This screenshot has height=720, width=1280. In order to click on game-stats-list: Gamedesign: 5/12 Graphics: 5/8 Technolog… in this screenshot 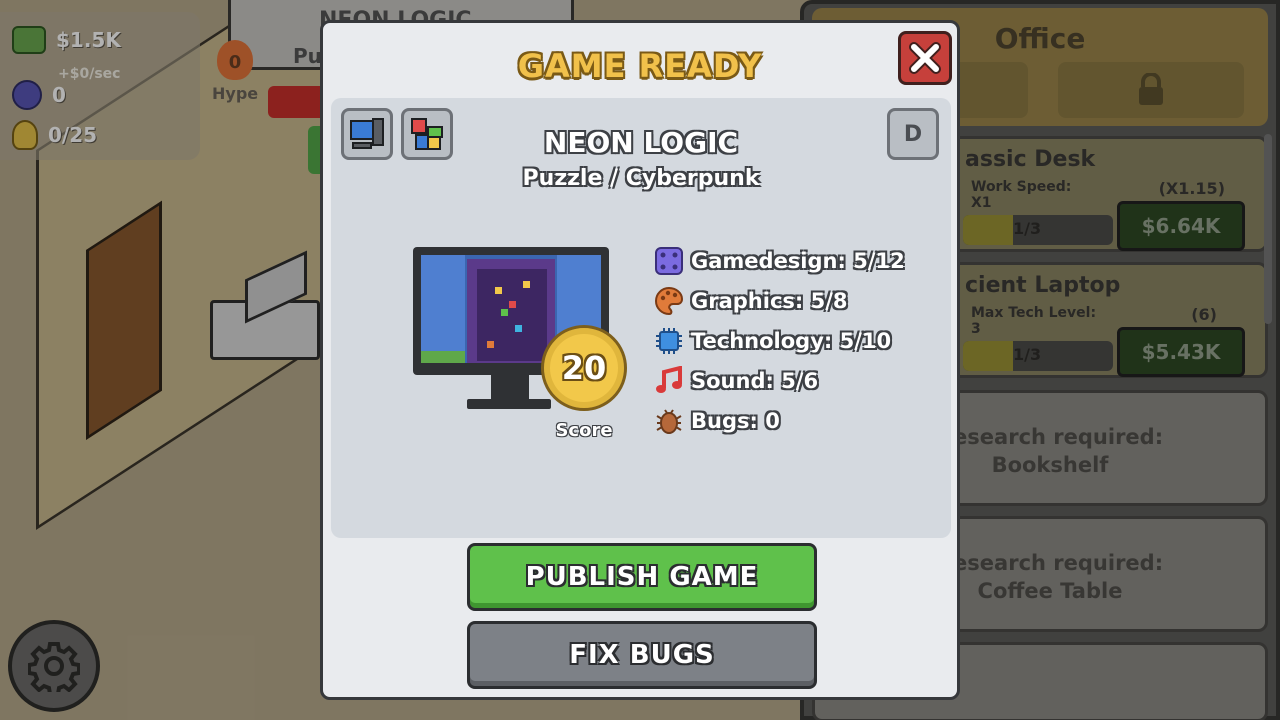, I will do `click(779, 341)`.